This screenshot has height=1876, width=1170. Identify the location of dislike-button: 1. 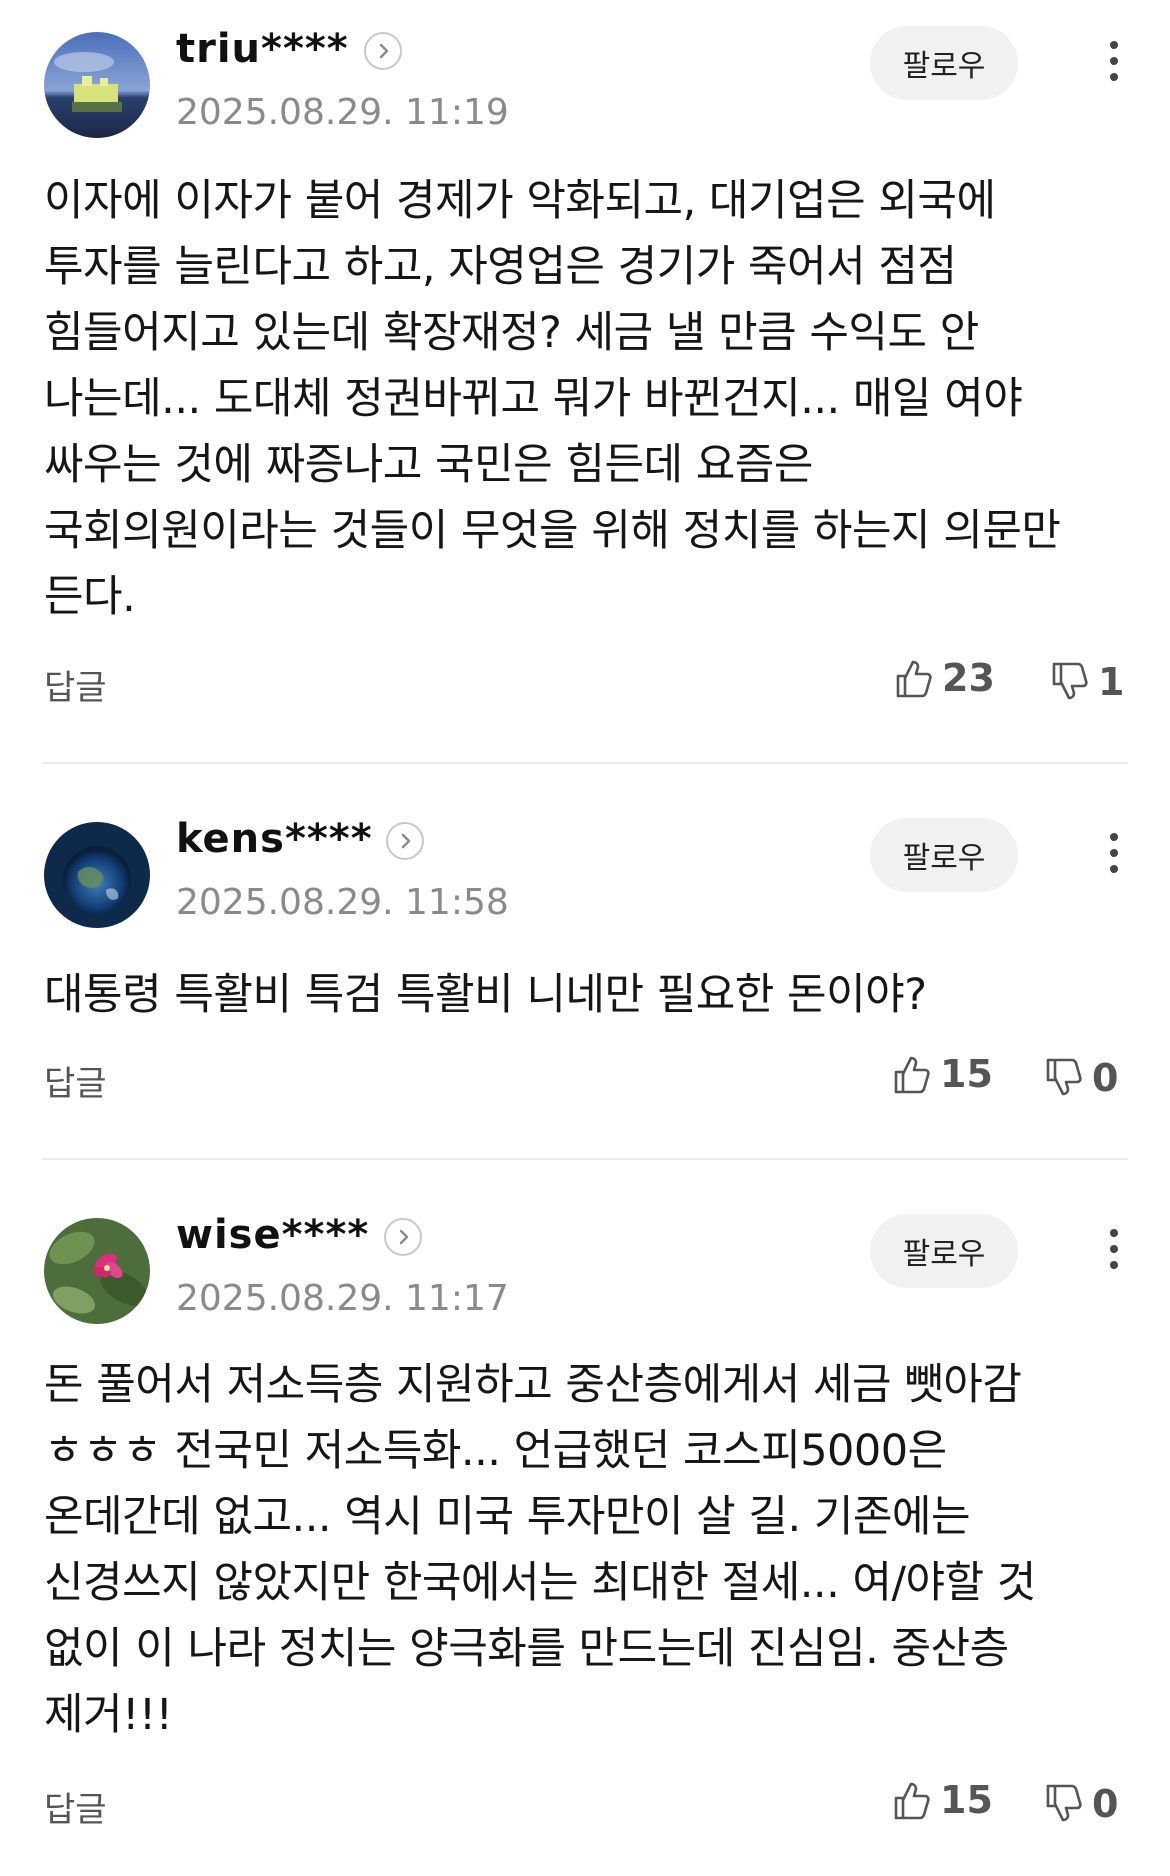
(1087, 682).